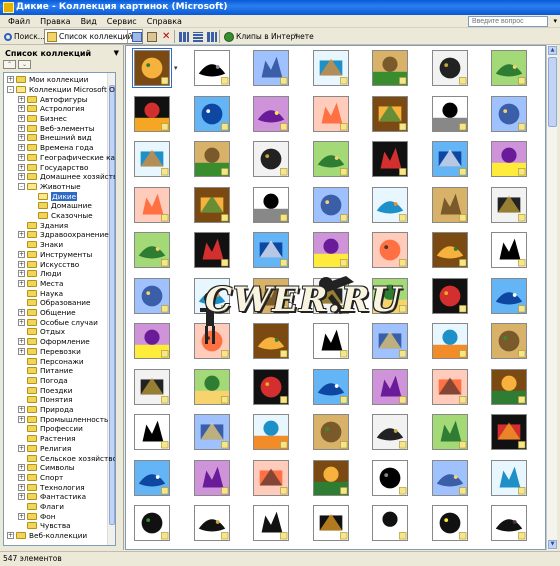 This screenshot has height=566, width=560. What do you see at coordinates (54, 342) in the screenshot?
I see `tree-item: + Оформление` at bounding box center [54, 342].